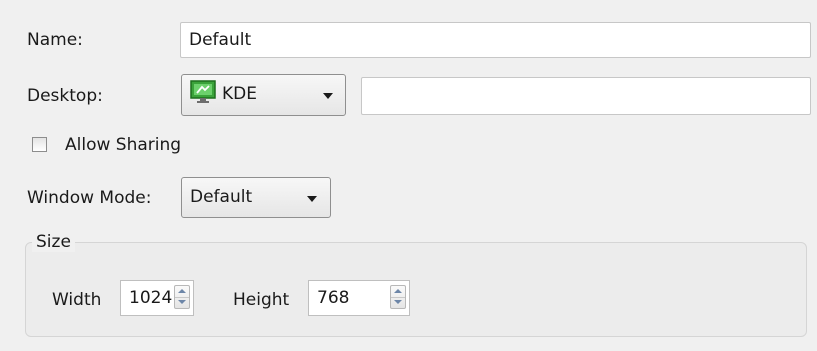  What do you see at coordinates (53, 242) in the screenshot?
I see `size-group-title: Size` at bounding box center [53, 242].